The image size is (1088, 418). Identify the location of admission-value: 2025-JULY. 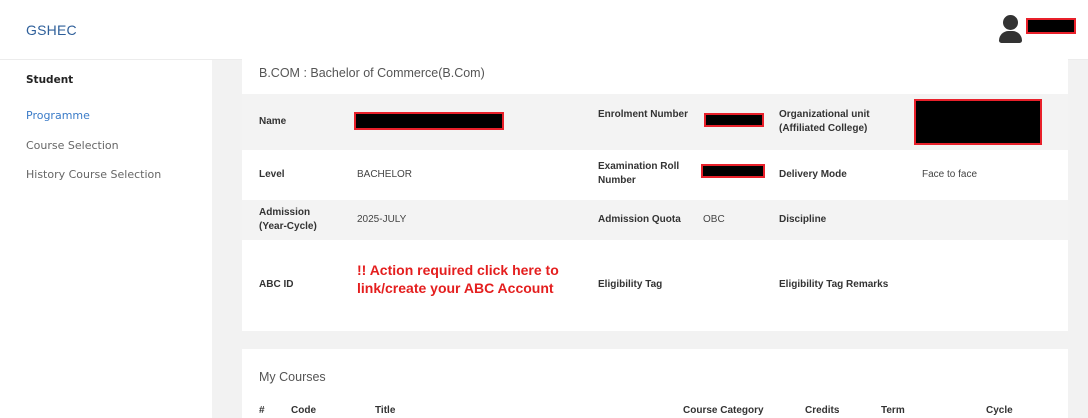
(382, 219).